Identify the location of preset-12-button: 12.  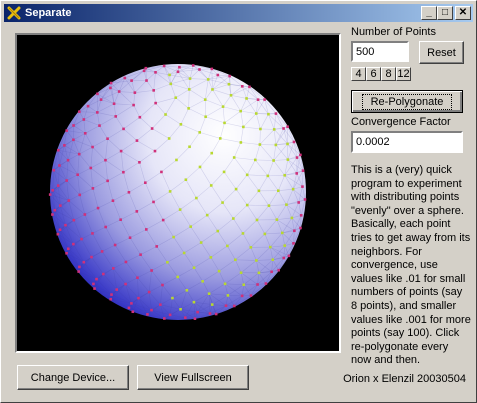
(403, 74).